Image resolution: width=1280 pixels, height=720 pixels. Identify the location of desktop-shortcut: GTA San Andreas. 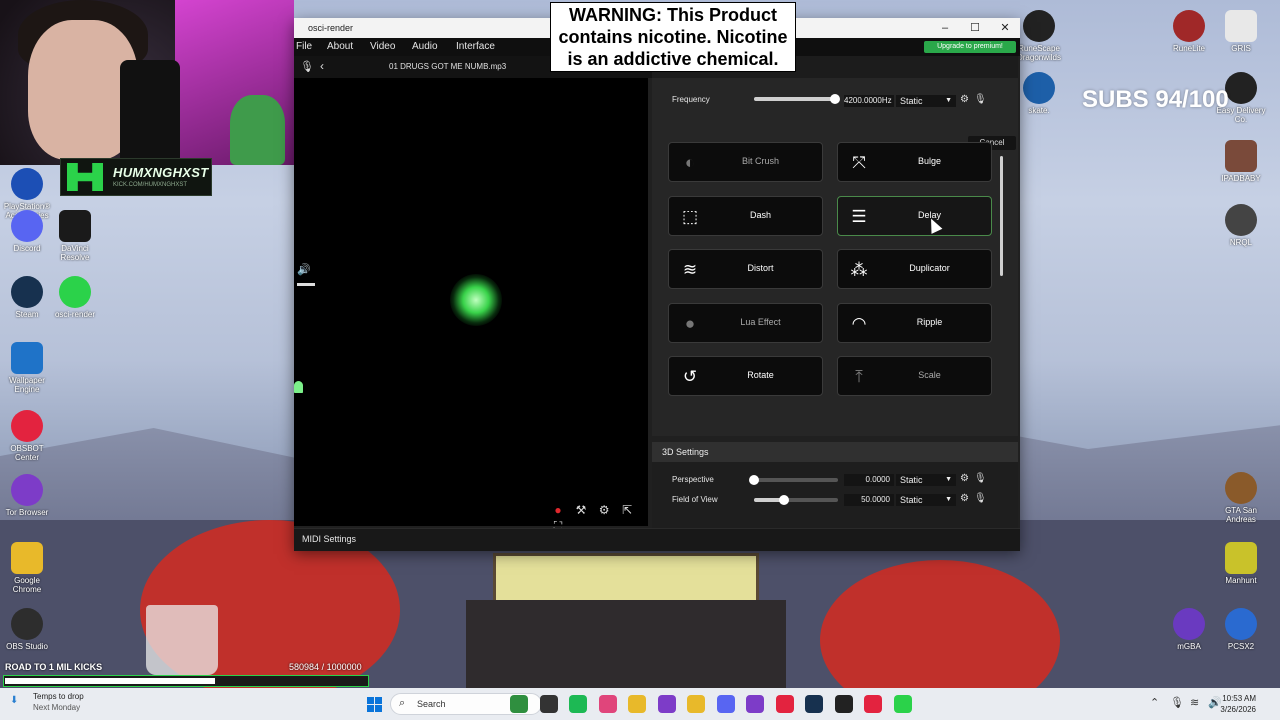
(1241, 498).